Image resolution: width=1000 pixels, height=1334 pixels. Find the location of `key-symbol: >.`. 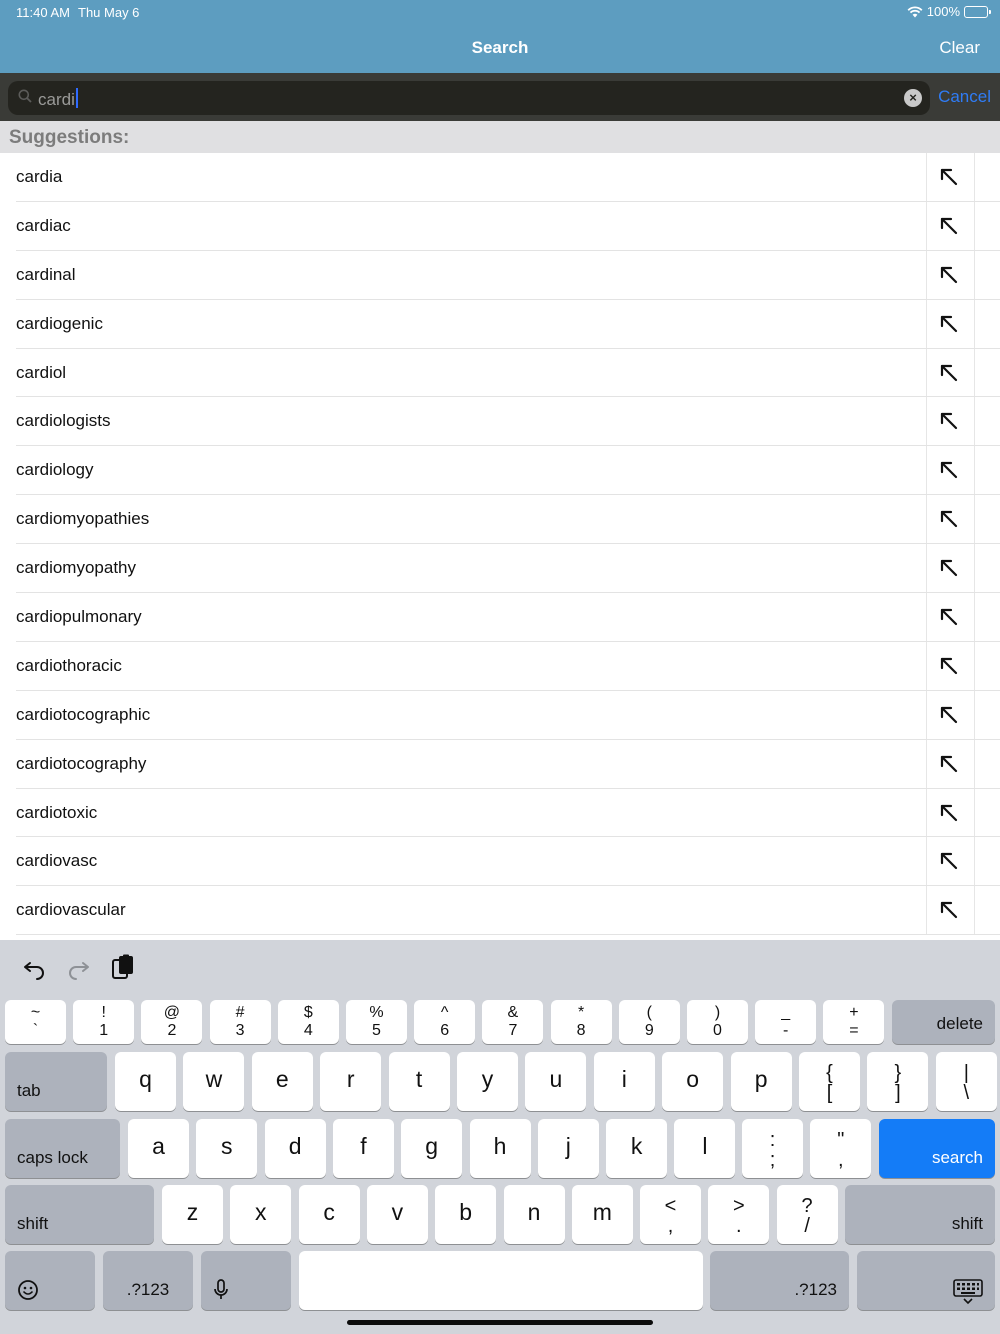

key-symbol: >. is located at coordinates (739, 1214).